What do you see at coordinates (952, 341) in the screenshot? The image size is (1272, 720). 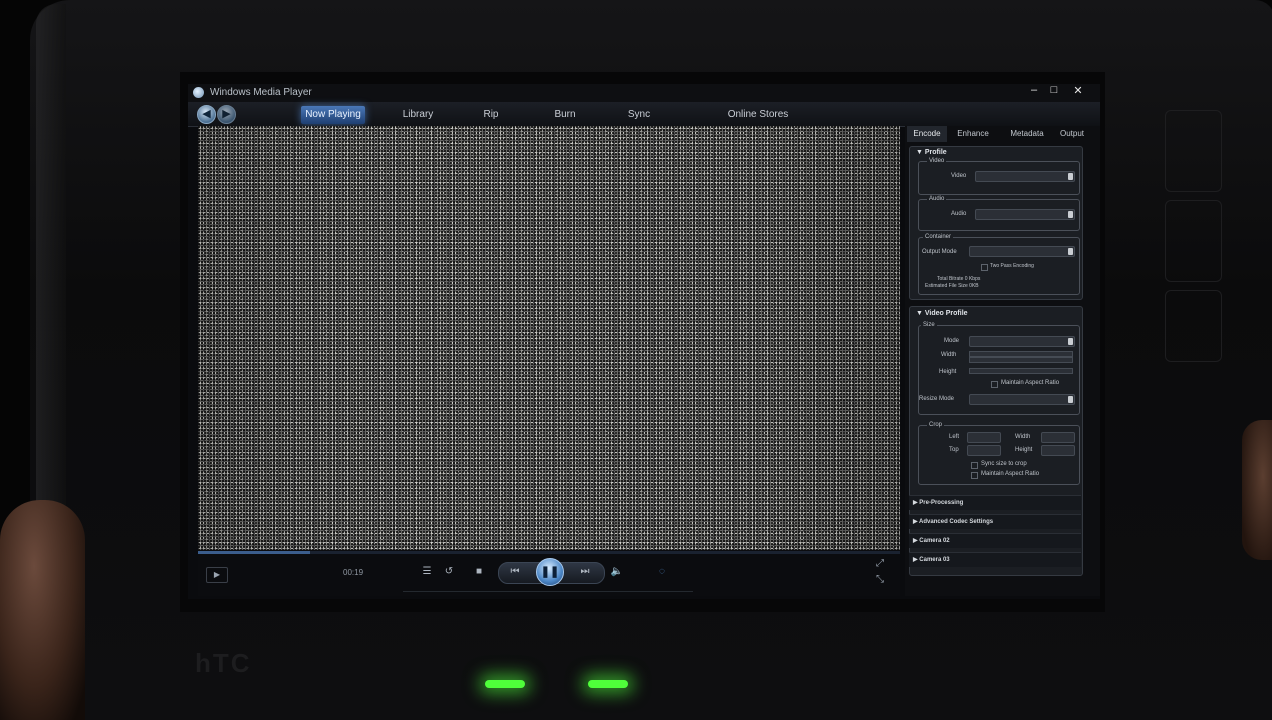 I see `mode-label: Mode` at bounding box center [952, 341].